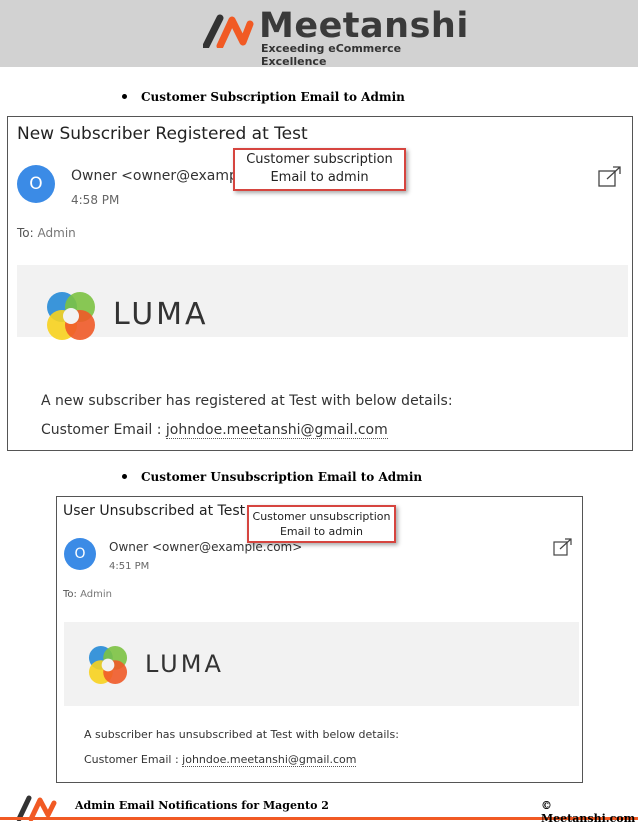 Image resolution: width=638 pixels, height=826 pixels. What do you see at coordinates (282, 477) in the screenshot?
I see `bullet-text: Customer Unsubscription Email to Admin` at bounding box center [282, 477].